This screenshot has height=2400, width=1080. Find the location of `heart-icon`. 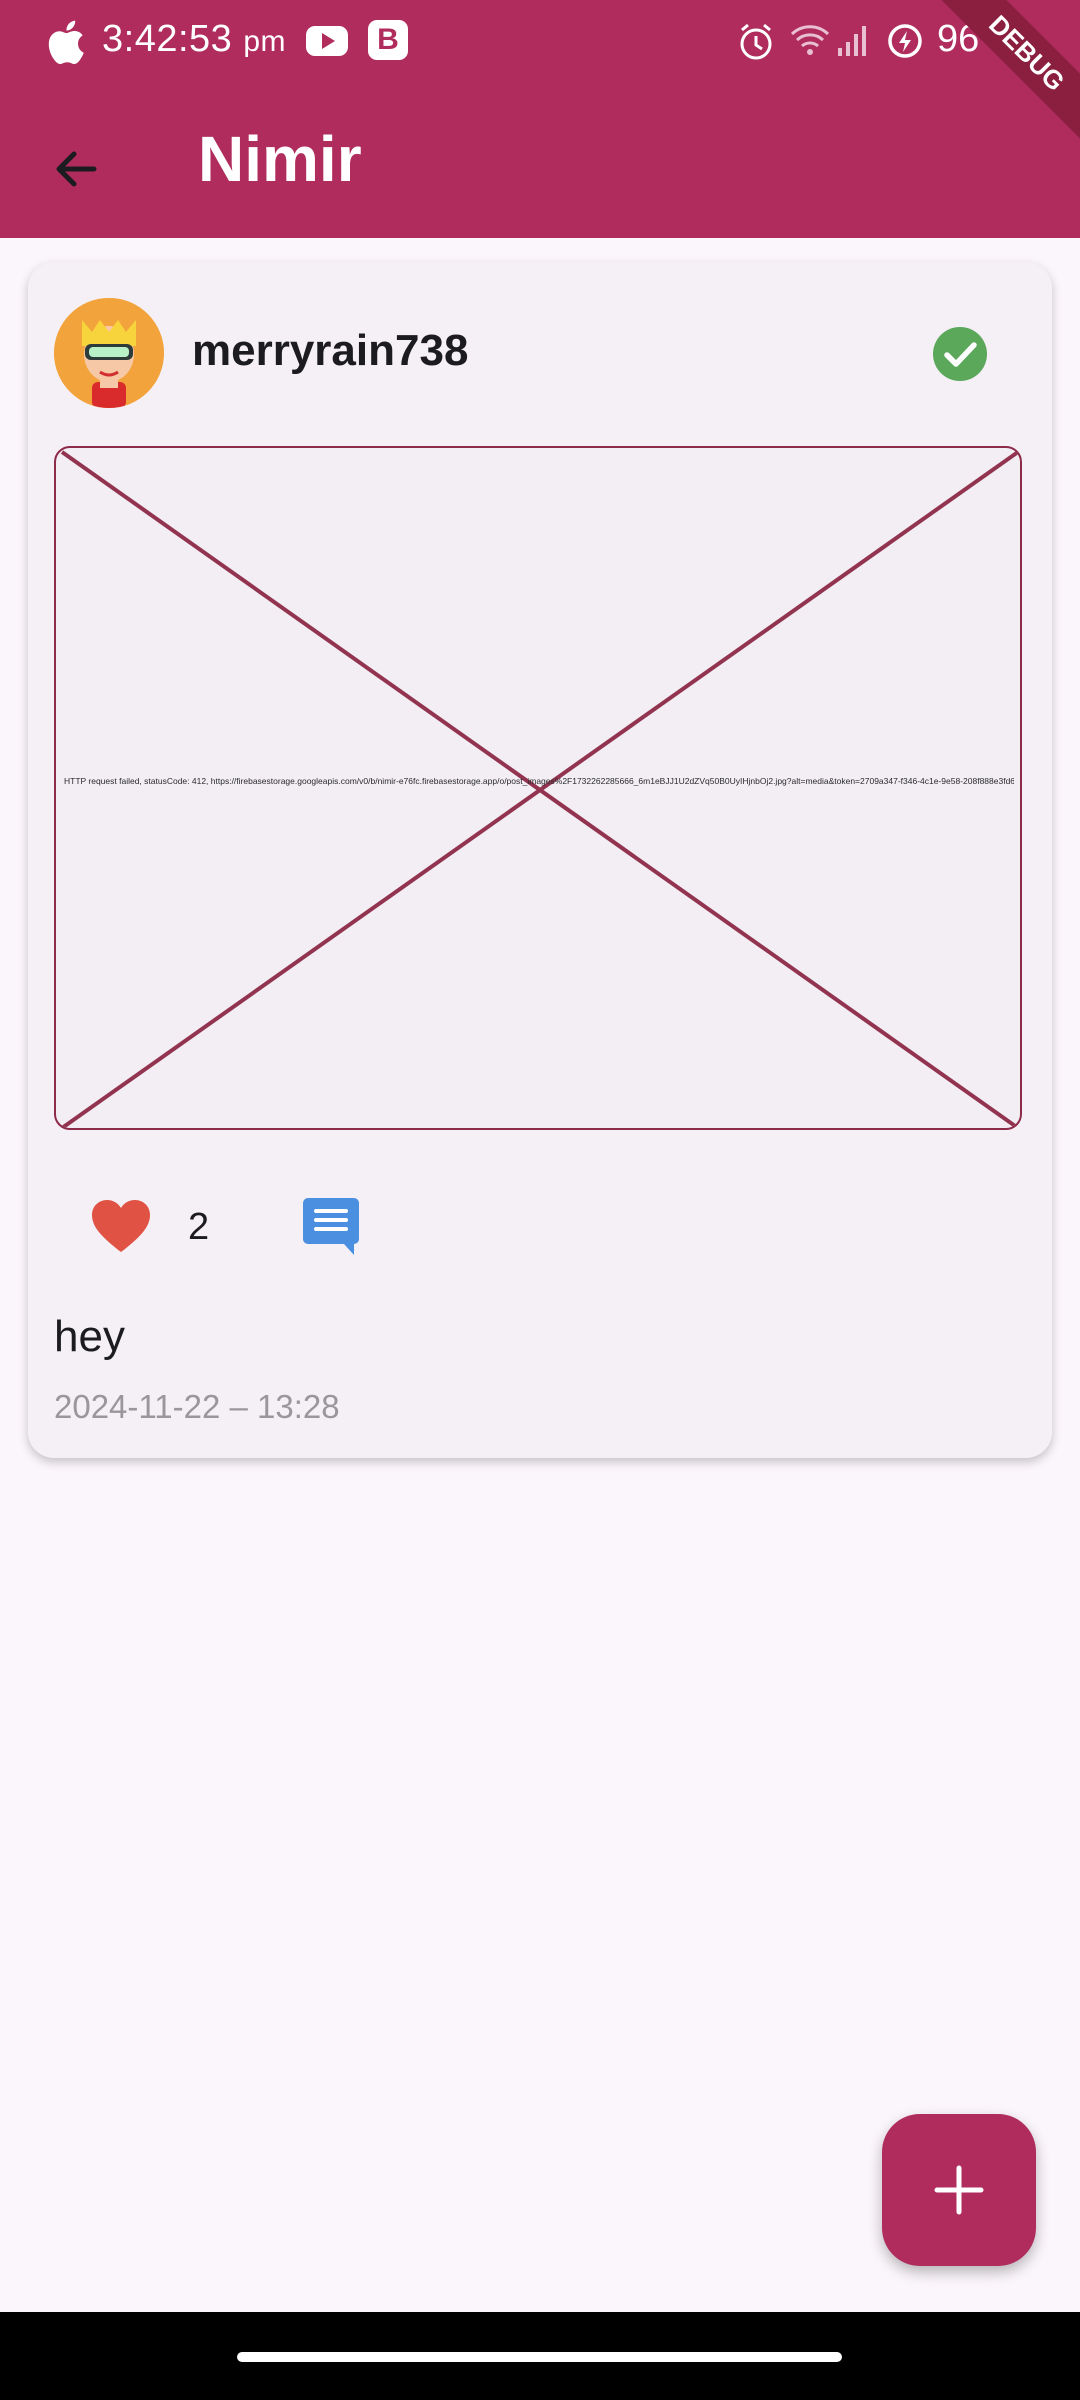

heart-icon is located at coordinates (121, 1226).